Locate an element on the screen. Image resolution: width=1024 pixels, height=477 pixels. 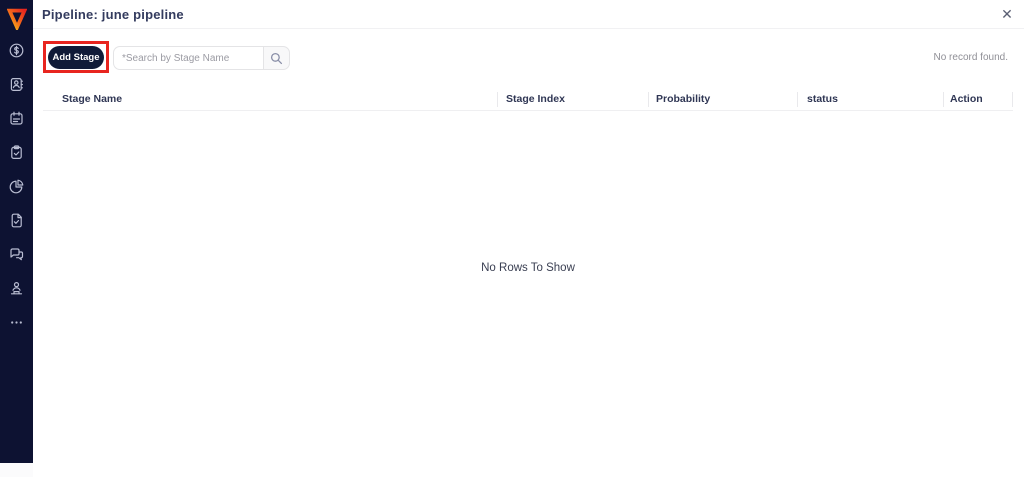
annotation-highlight-box: Add Stage is located at coordinates (76, 57).